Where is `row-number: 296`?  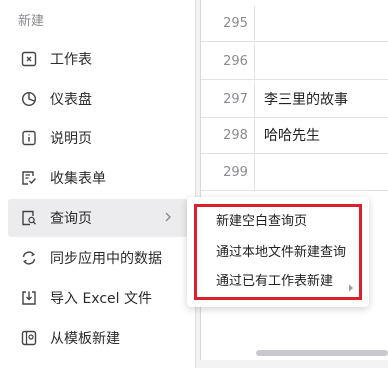 row-number: 296 is located at coordinates (236, 62).